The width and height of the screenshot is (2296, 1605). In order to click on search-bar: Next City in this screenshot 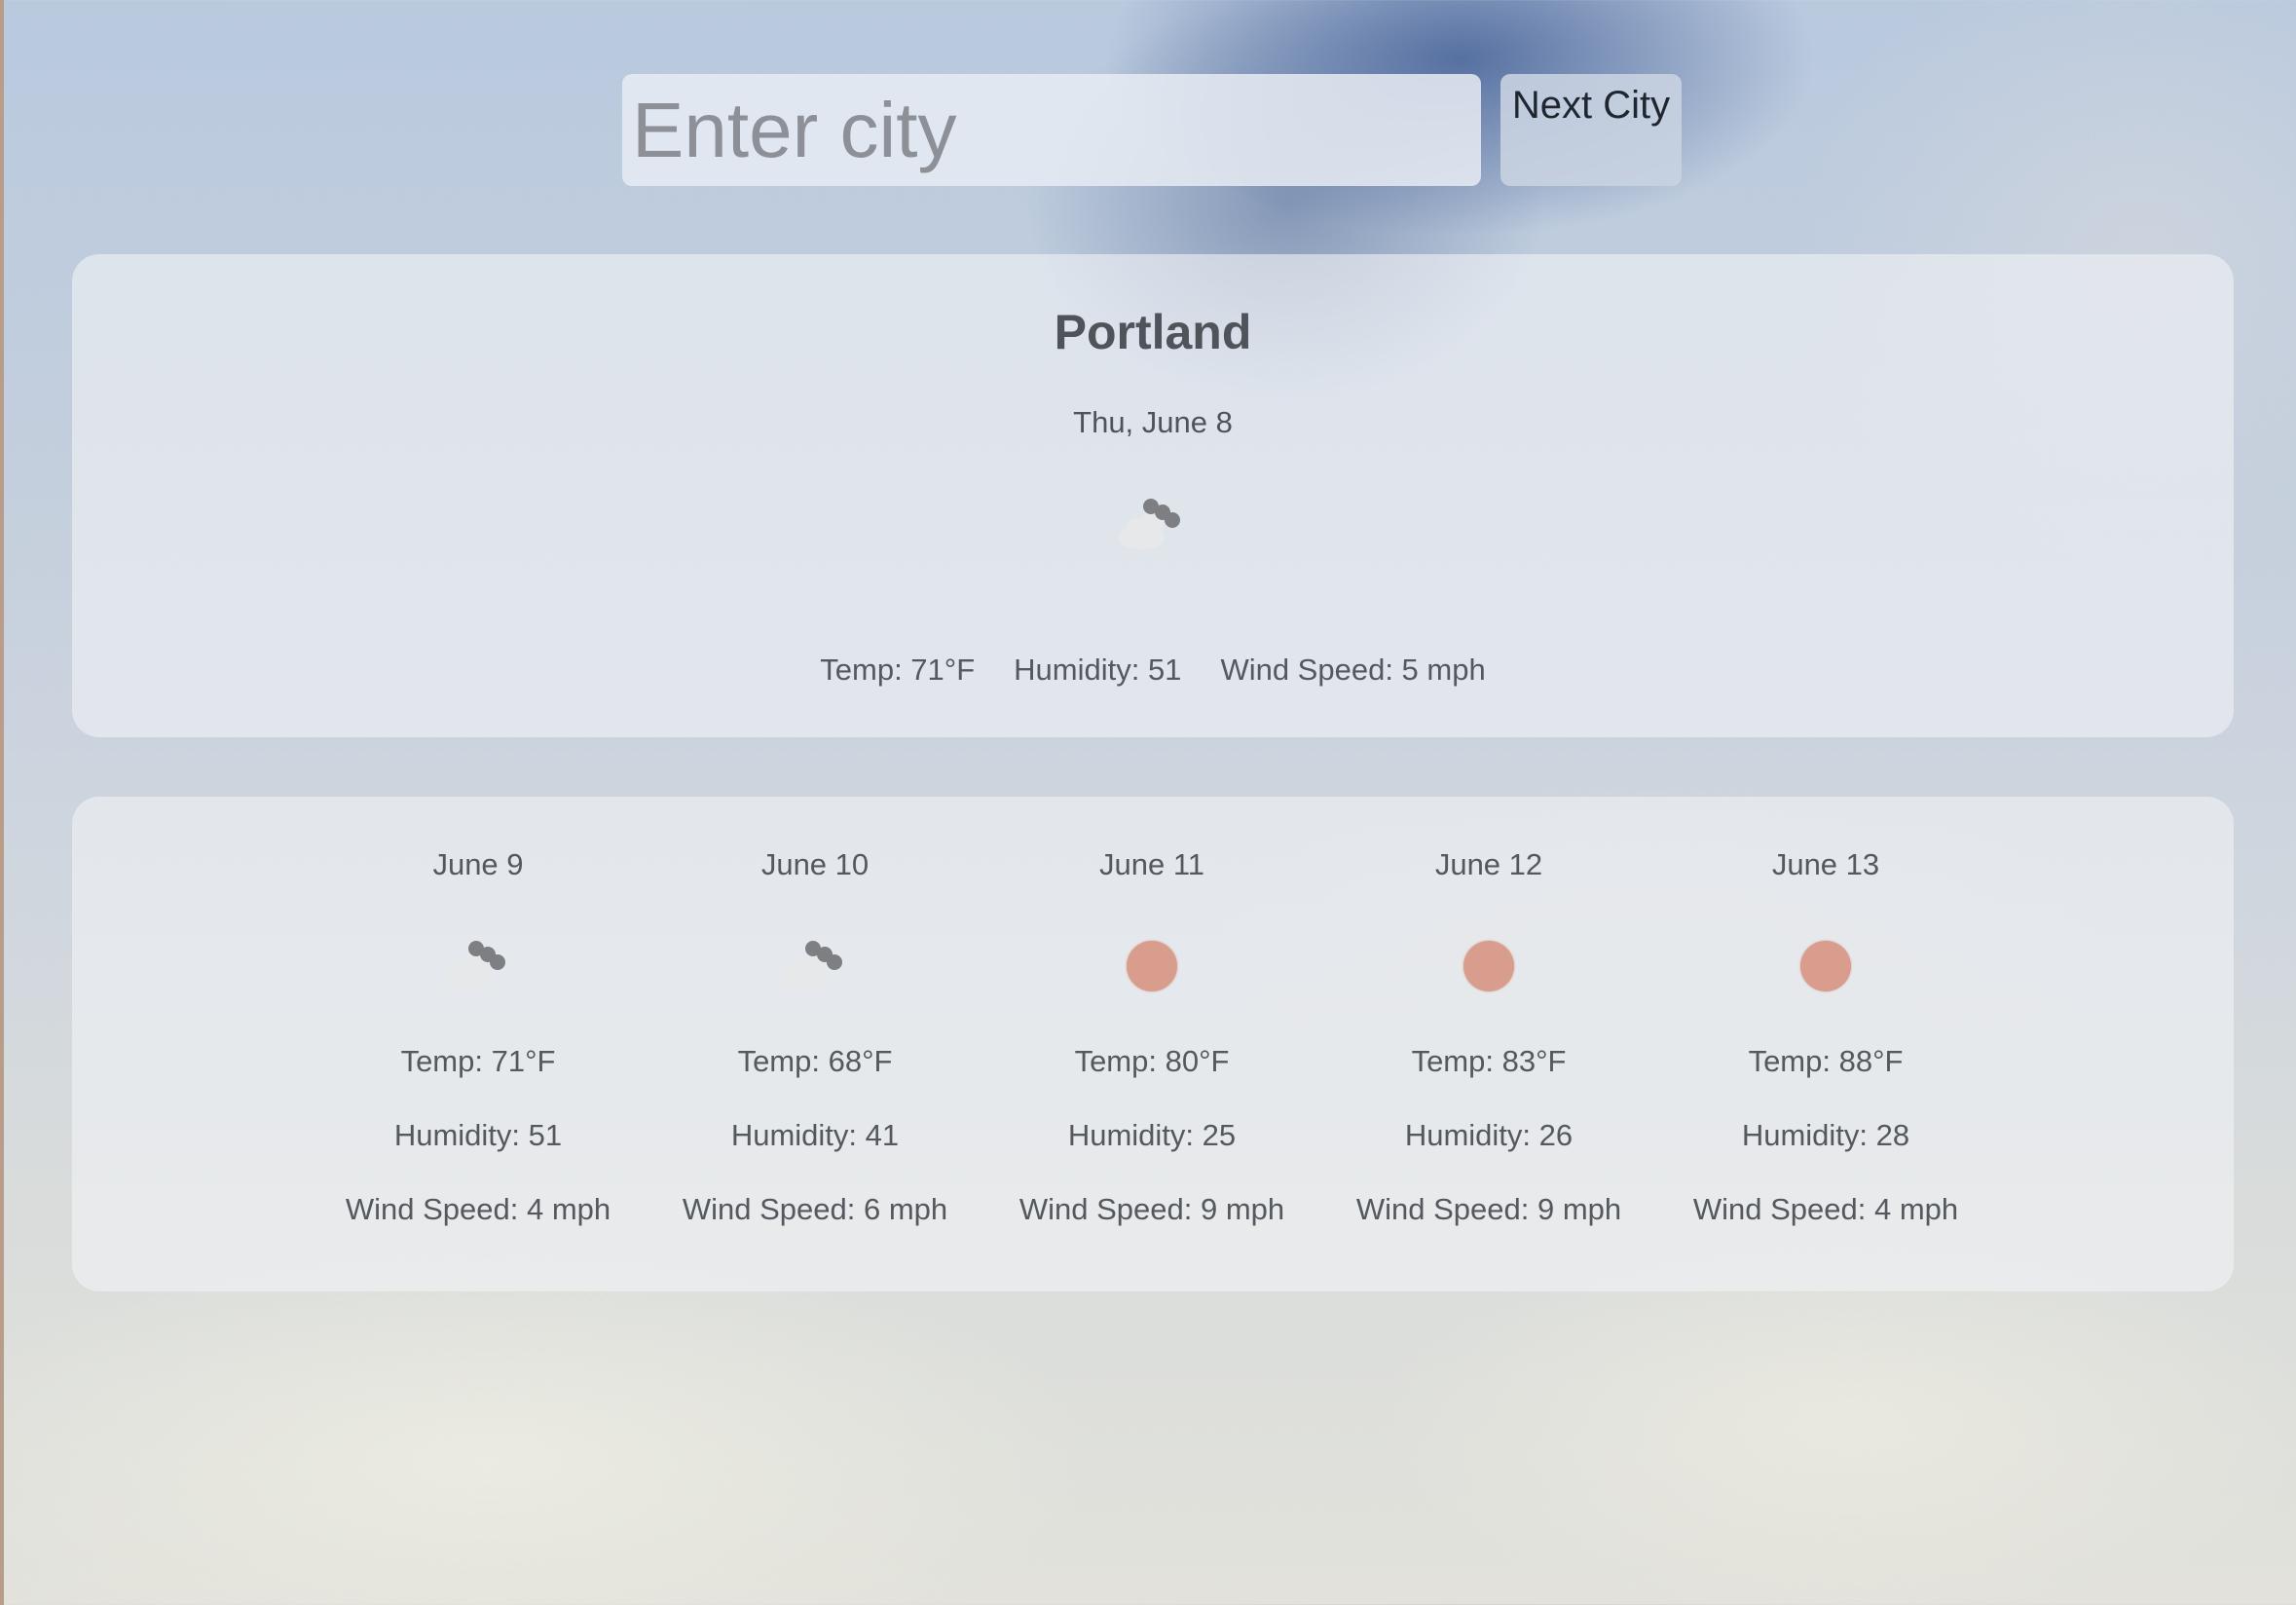, I will do `click(1152, 130)`.